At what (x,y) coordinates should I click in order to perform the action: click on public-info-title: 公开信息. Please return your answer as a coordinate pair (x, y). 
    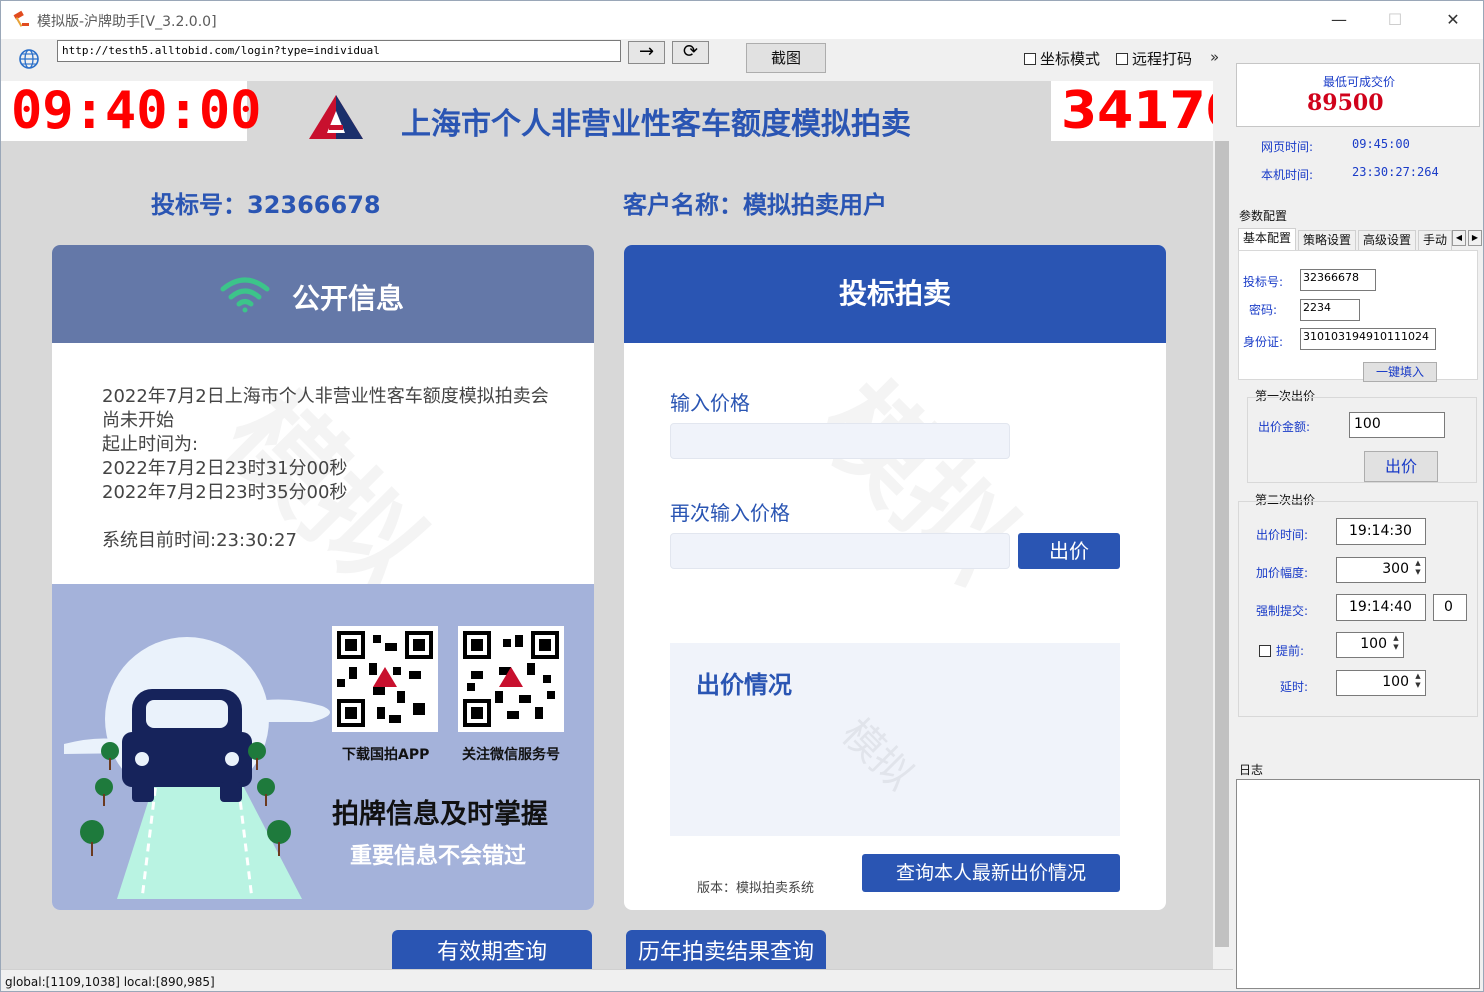
    Looking at the image, I should click on (348, 298).